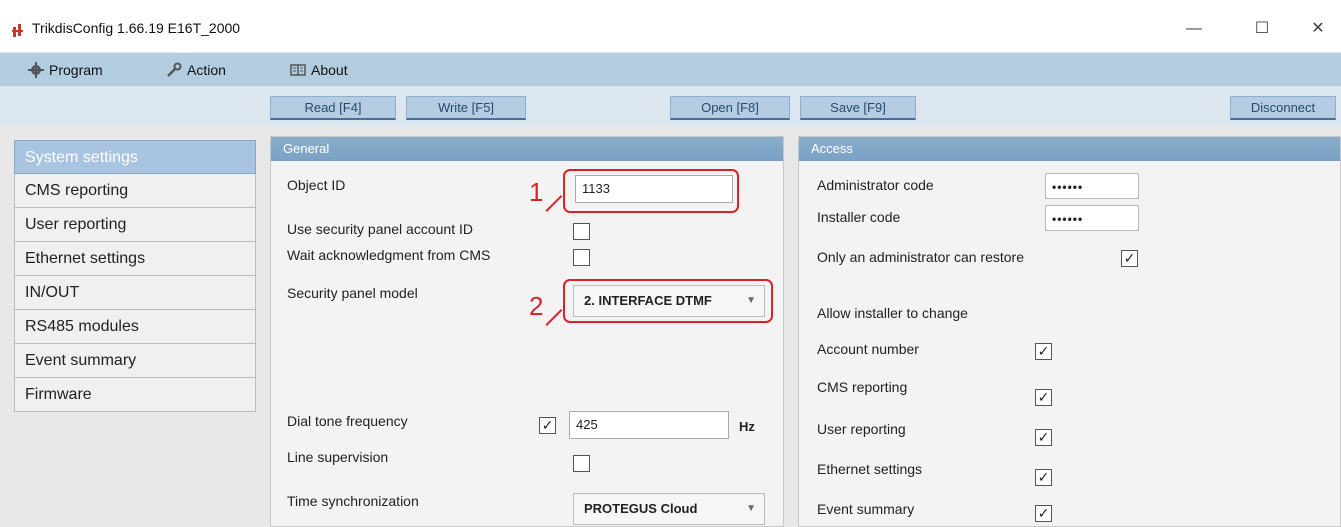  I want to click on event-summary-label: Event summary, so click(866, 509).